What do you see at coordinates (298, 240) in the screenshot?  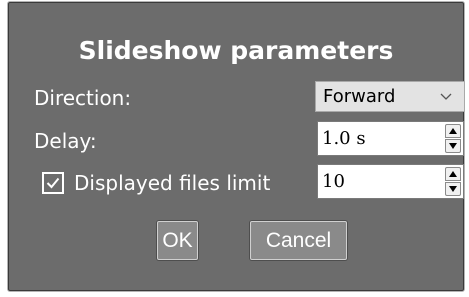 I see `cancel-button: Cancel` at bounding box center [298, 240].